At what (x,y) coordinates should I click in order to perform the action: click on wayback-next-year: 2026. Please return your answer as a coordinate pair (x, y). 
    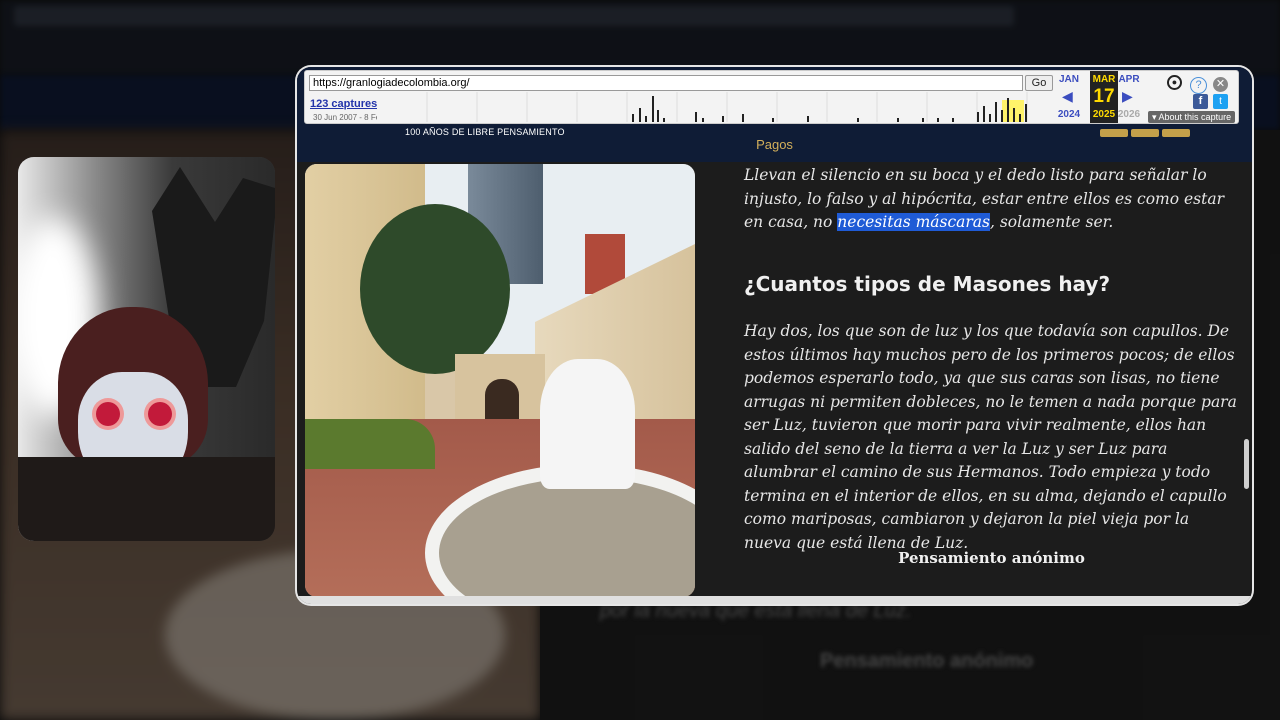
    Looking at the image, I should click on (1129, 114).